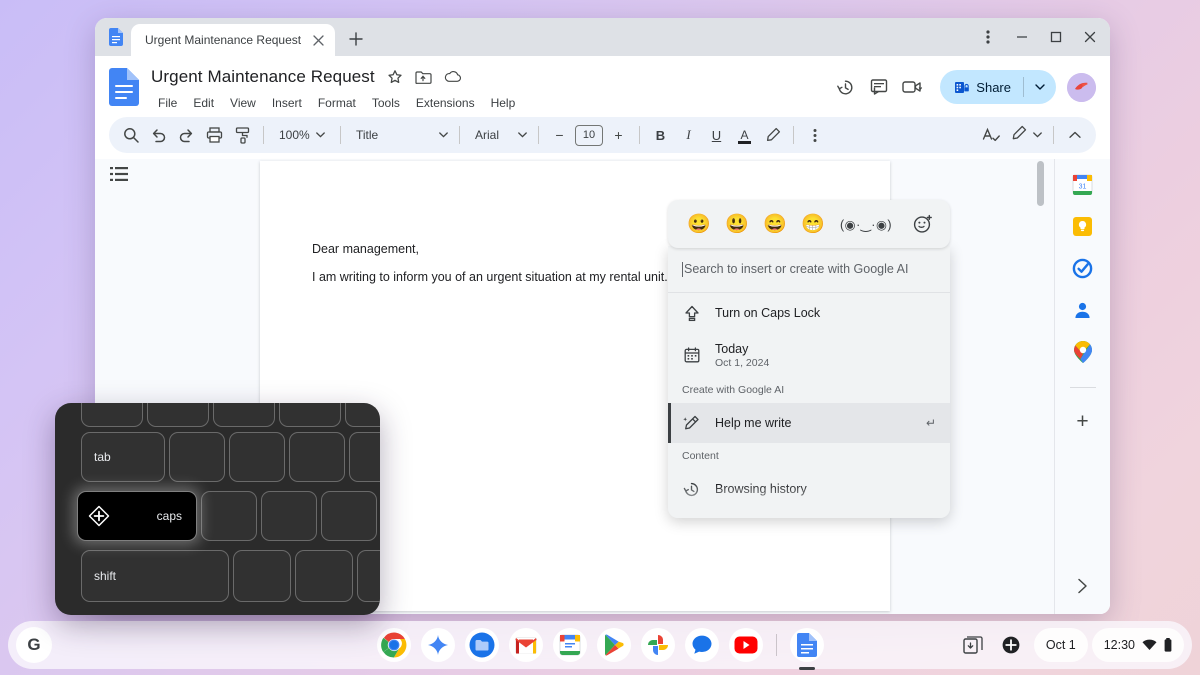 This screenshot has width=1200, height=675. Describe the element at coordinates (1119, 645) in the screenshot. I see `shelf-time: 12:30` at that location.